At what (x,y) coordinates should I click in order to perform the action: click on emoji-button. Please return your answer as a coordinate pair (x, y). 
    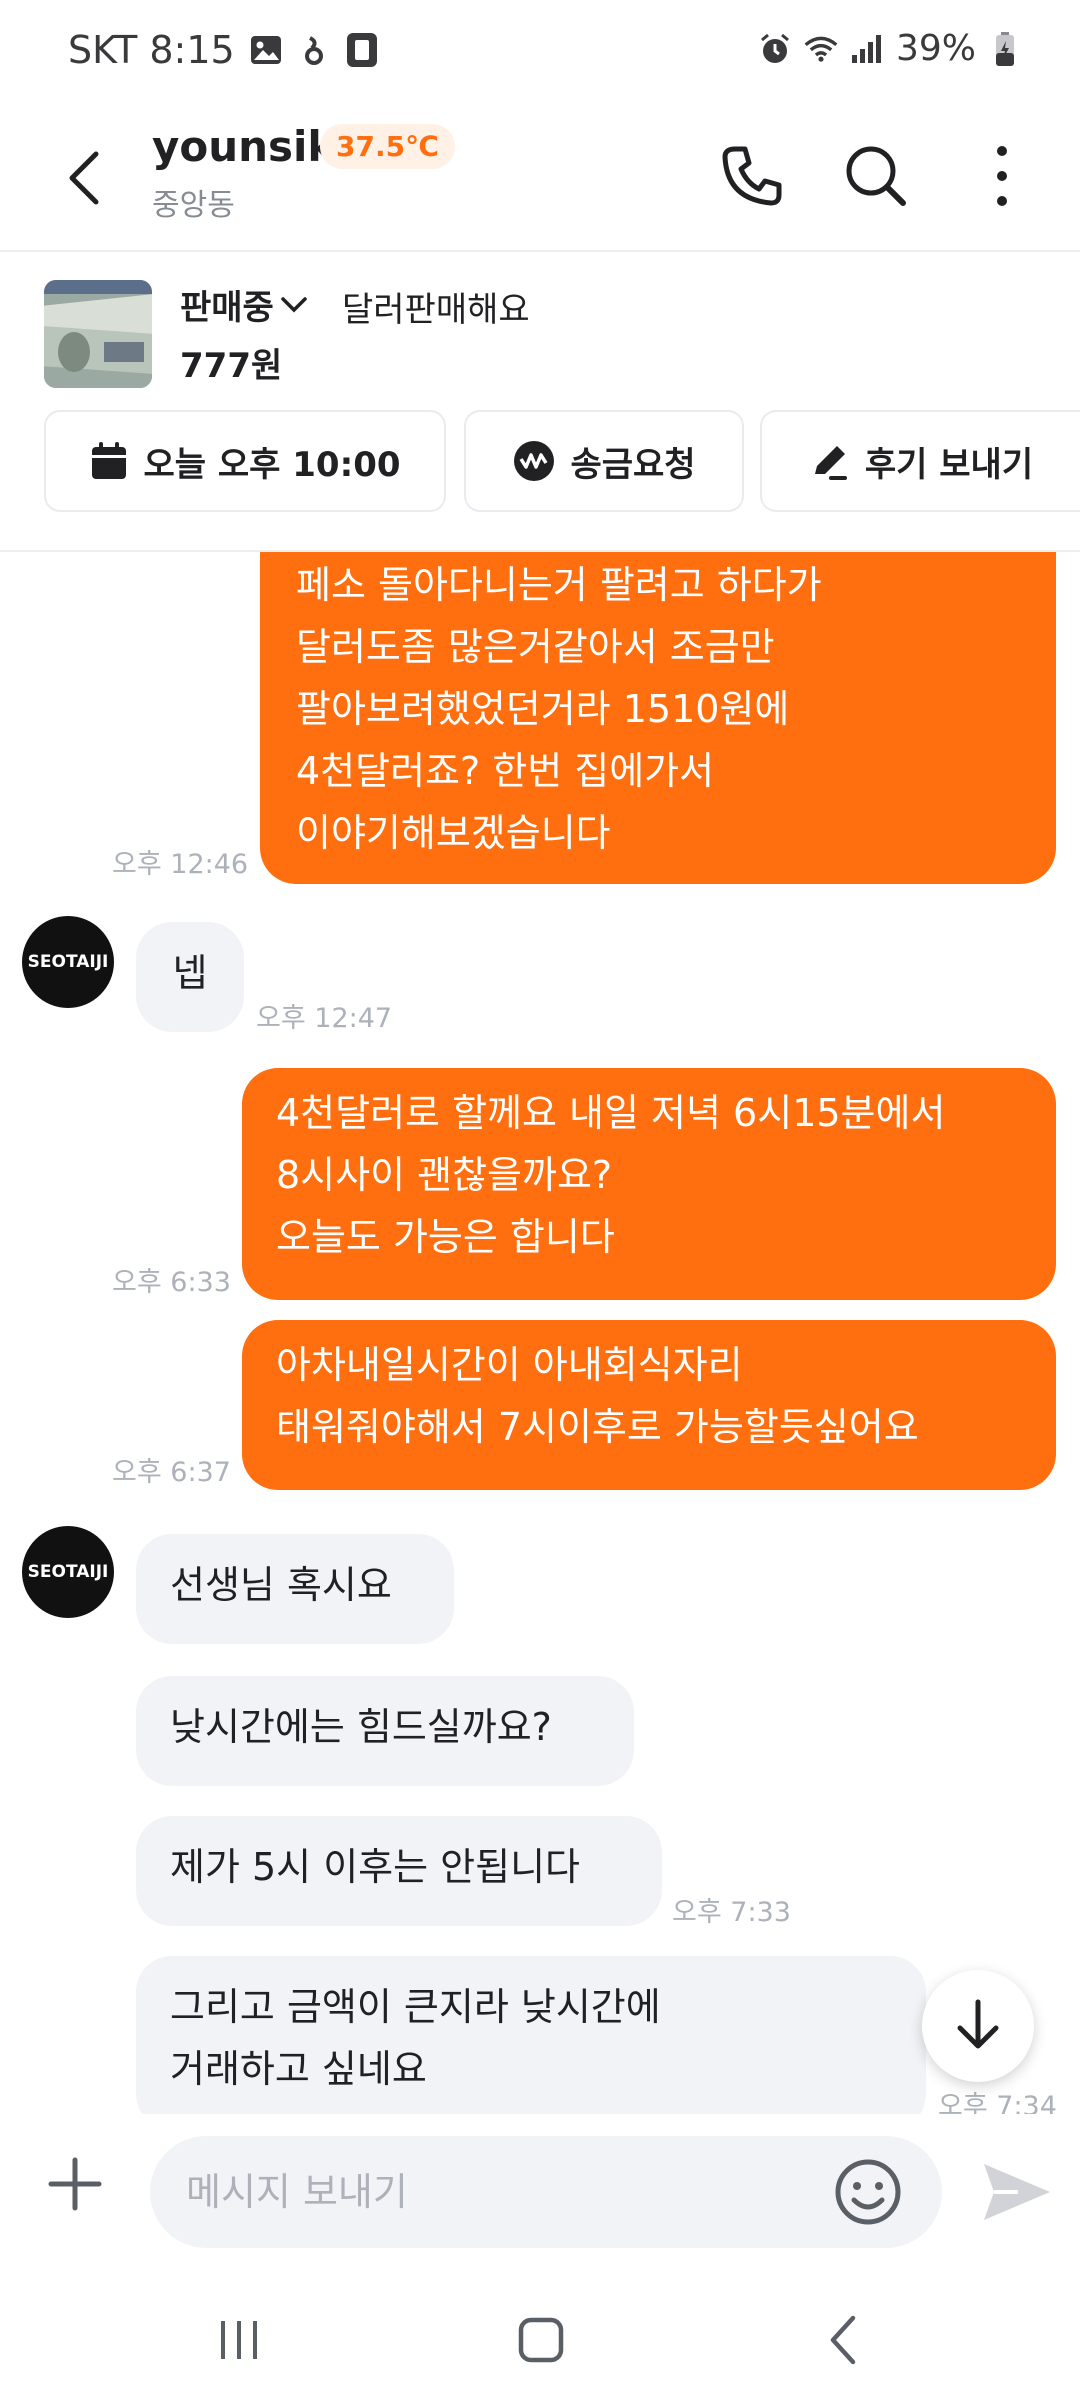
    Looking at the image, I should click on (868, 2192).